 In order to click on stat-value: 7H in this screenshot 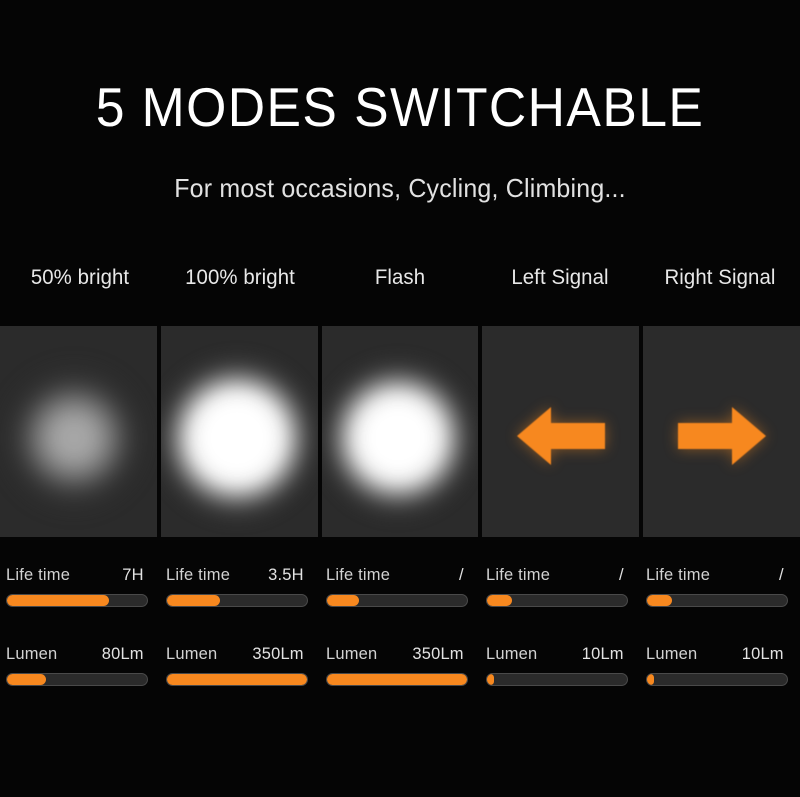, I will do `click(133, 574)`.